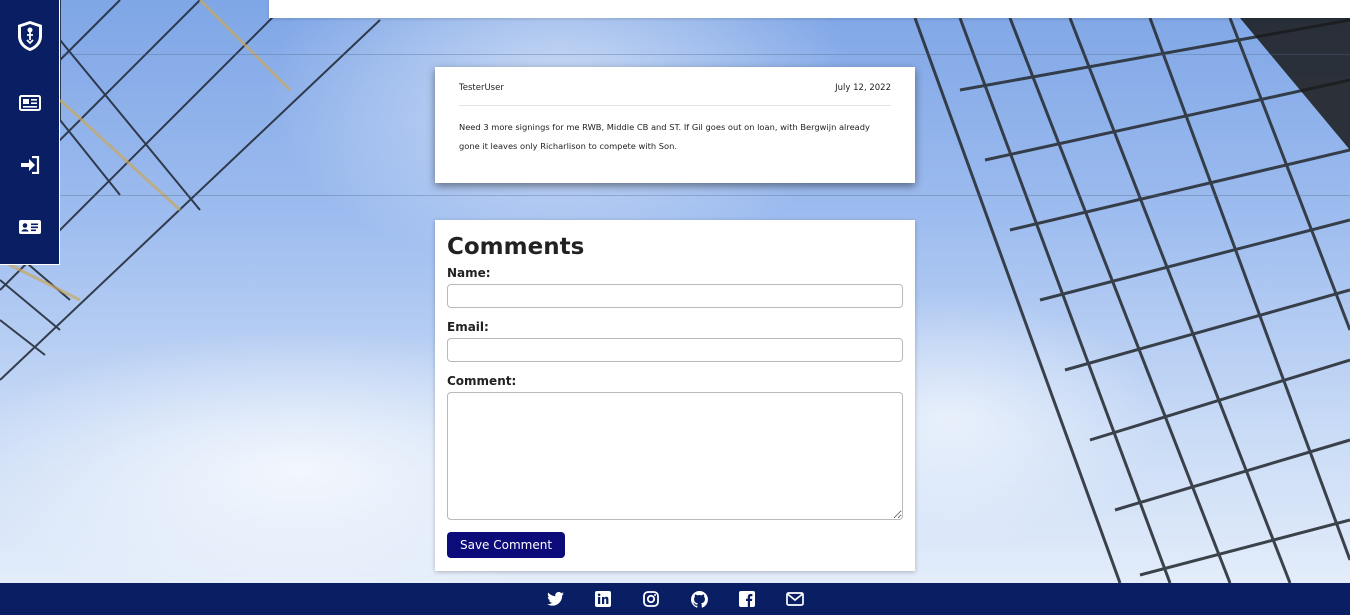 The image size is (1350, 615). I want to click on id-card-icon, so click(29, 227).